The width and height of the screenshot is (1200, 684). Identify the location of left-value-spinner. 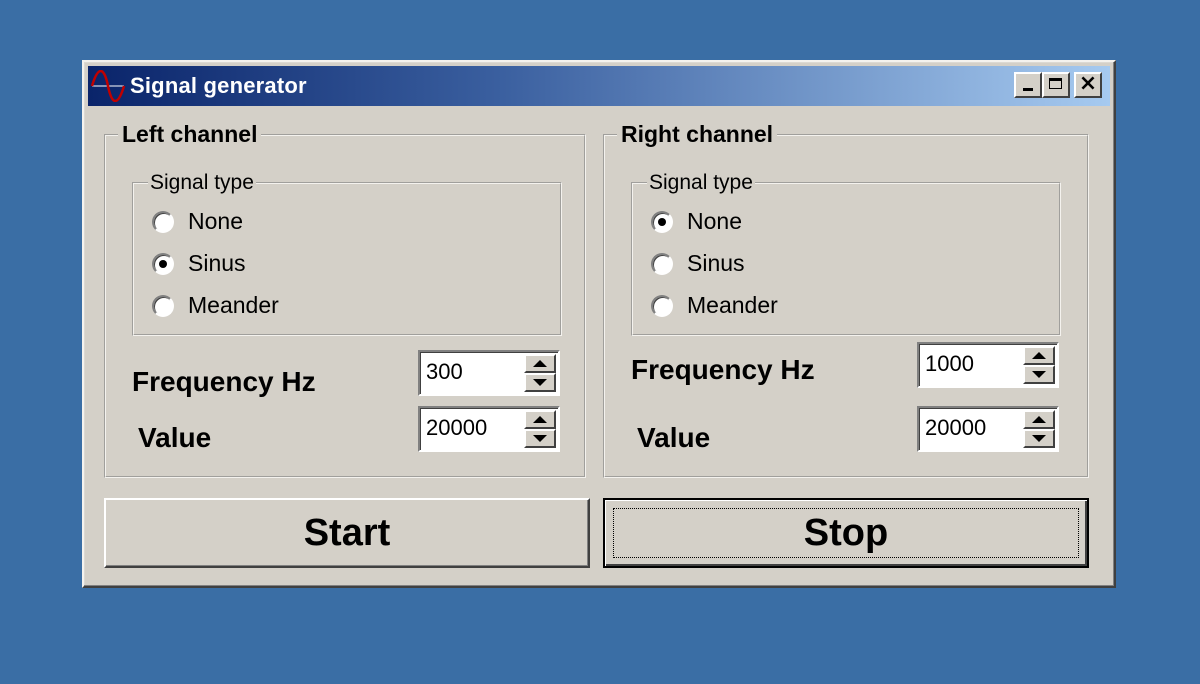
(489, 429).